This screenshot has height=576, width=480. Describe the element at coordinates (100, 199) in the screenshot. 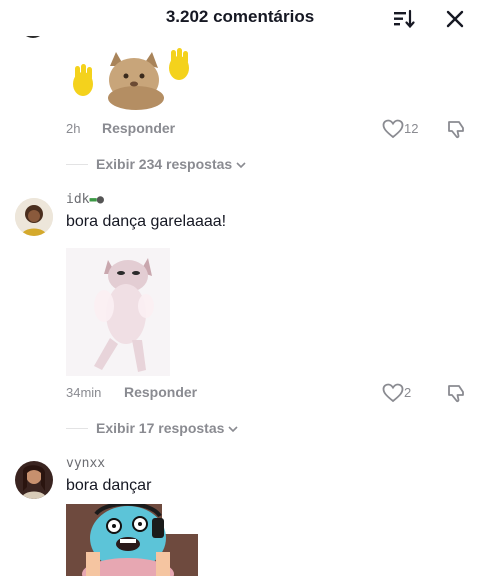

I see `ninja-emoji: ●` at that location.